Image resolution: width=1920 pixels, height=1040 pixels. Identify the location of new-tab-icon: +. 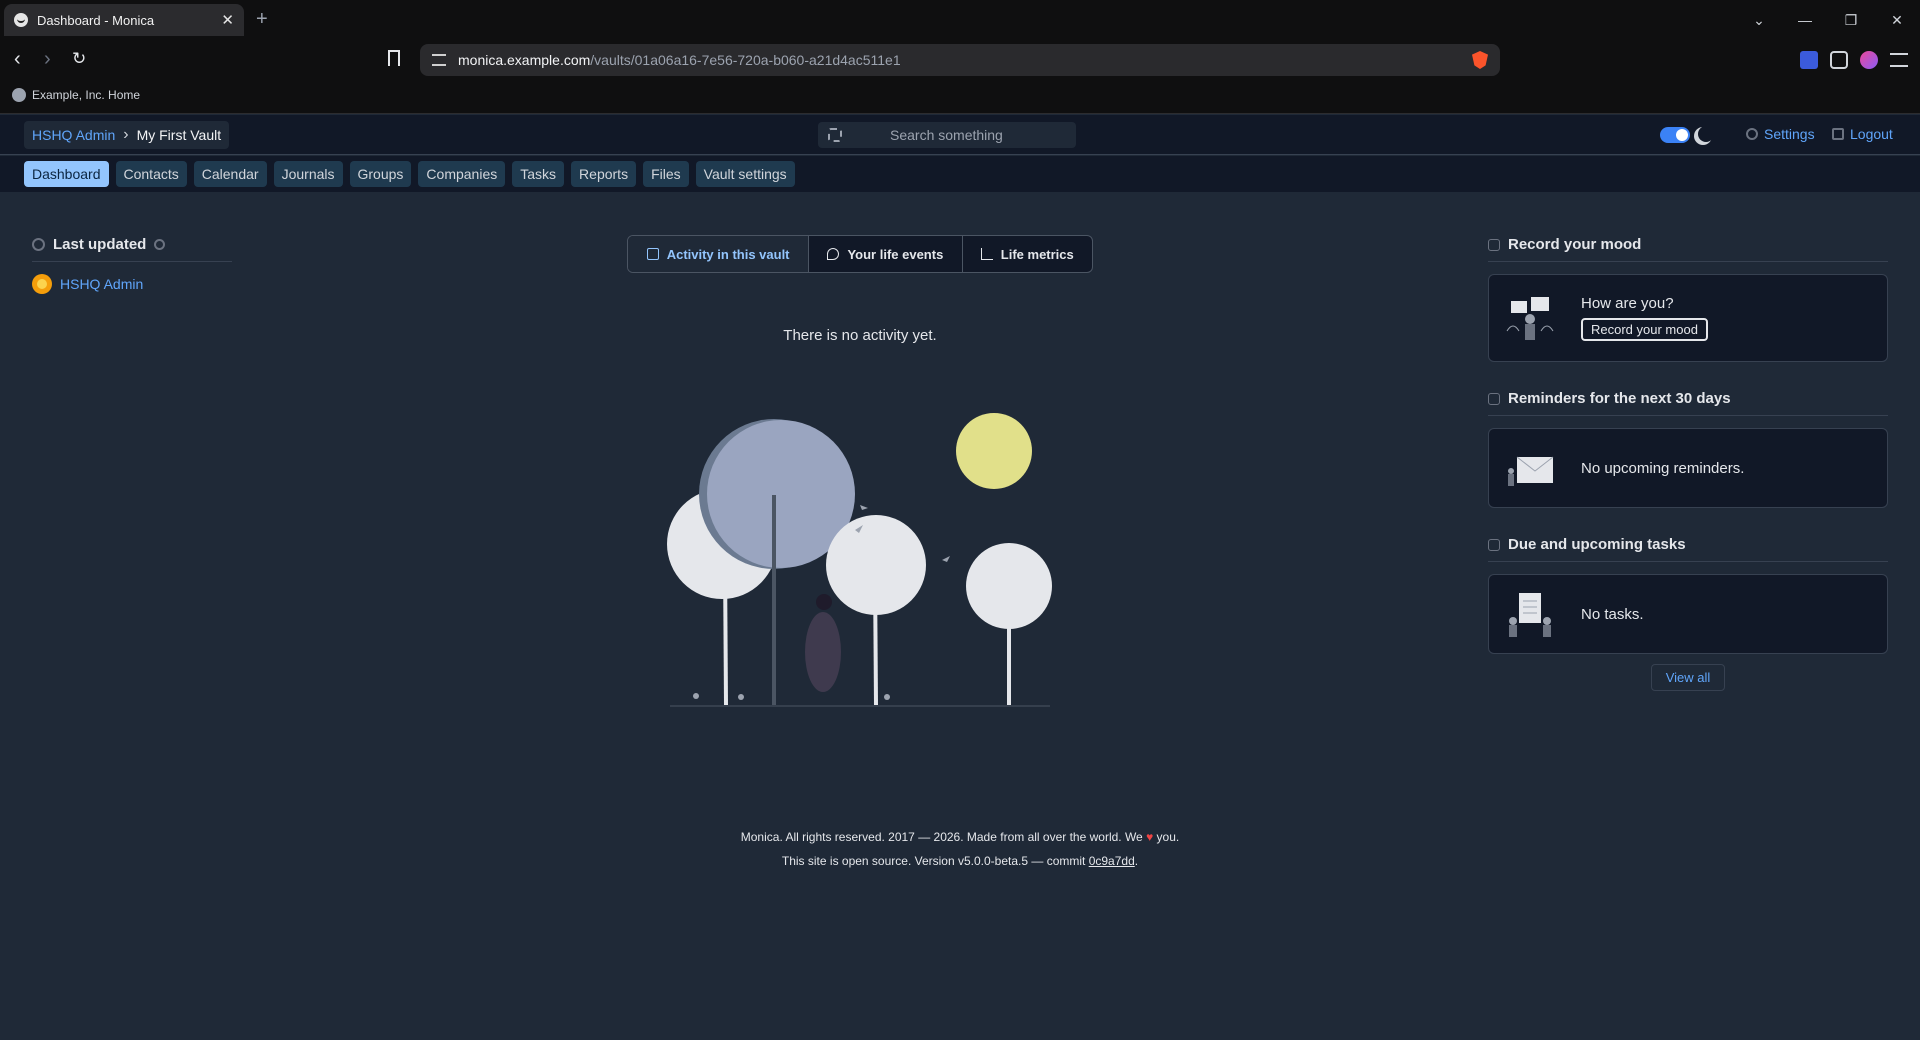
(262, 19).